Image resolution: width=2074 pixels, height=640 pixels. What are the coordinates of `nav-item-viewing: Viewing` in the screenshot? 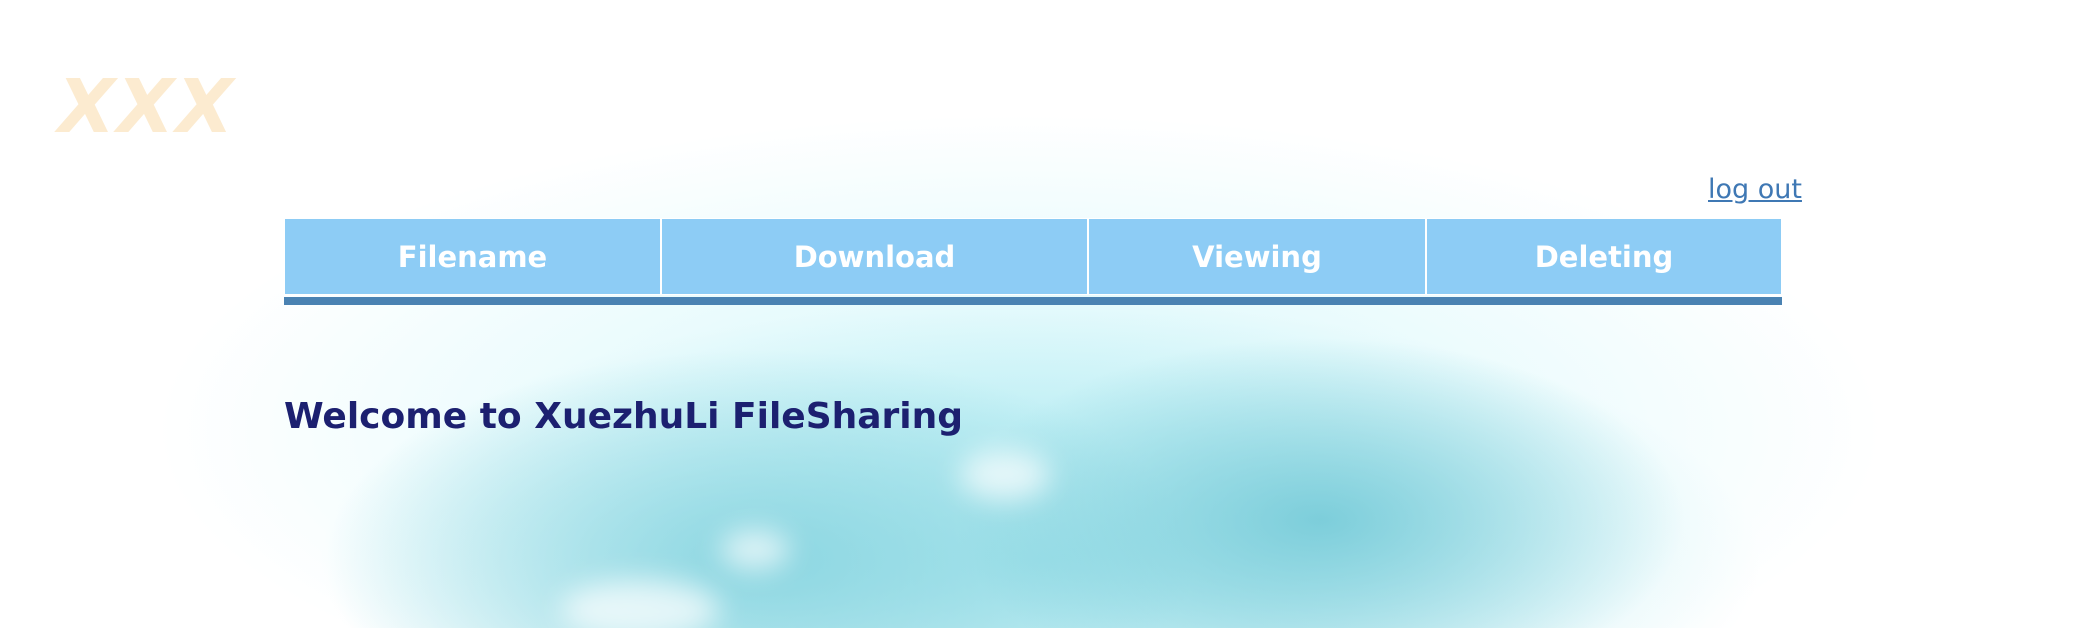 It's located at (1257, 256).